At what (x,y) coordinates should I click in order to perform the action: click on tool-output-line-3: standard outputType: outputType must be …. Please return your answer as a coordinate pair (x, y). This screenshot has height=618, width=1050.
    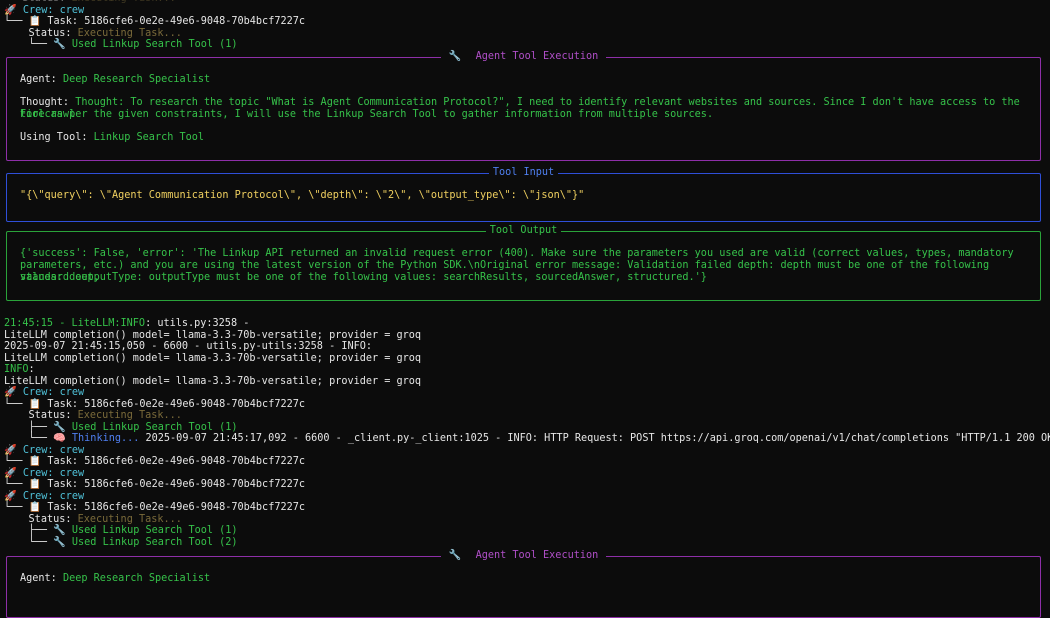
    Looking at the image, I should click on (363, 277).